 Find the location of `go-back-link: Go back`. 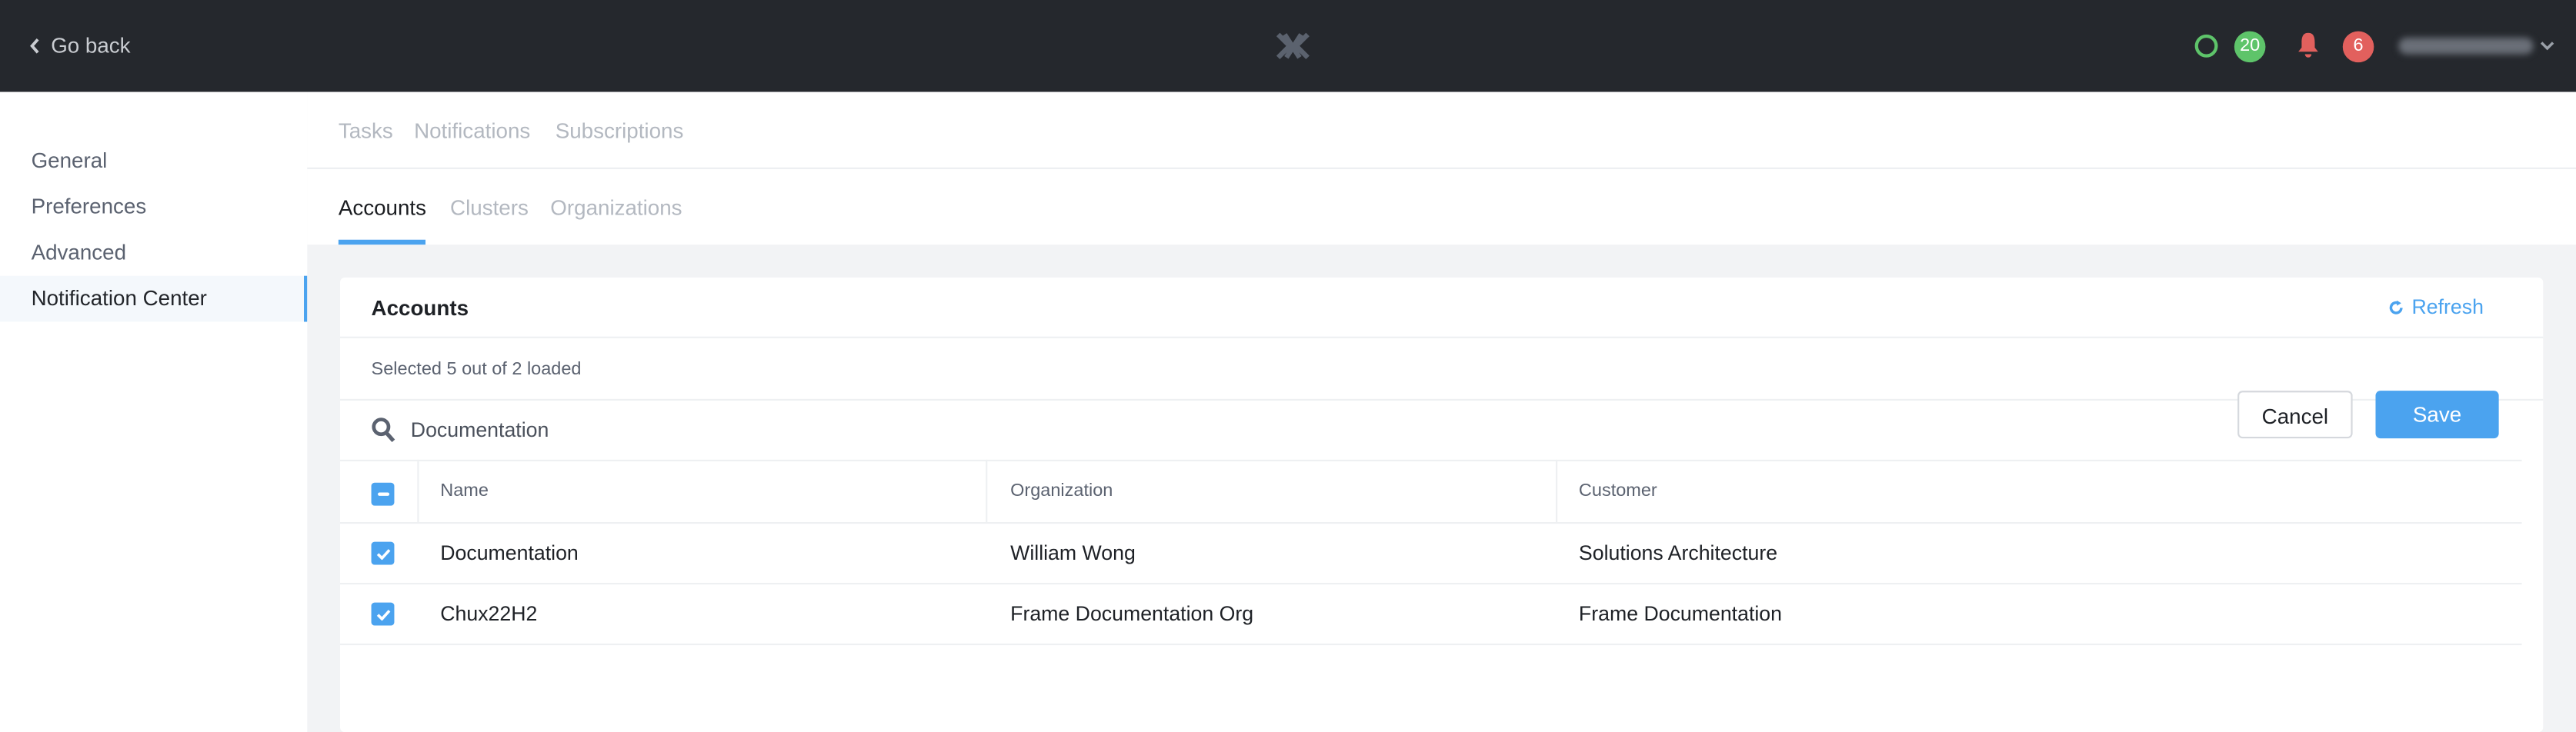

go-back-link: Go back is located at coordinates (80, 45).